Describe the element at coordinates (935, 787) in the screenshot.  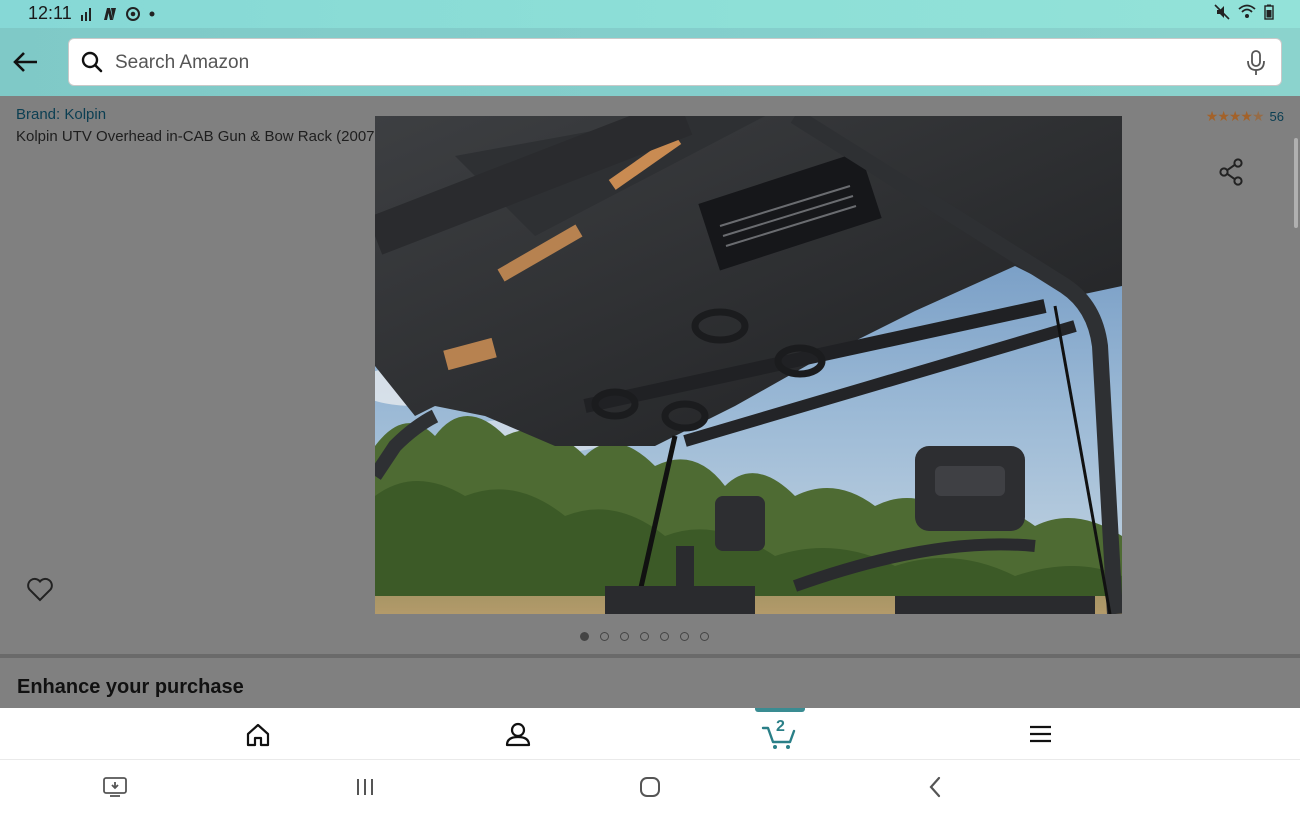
I see `back-button-icon` at that location.